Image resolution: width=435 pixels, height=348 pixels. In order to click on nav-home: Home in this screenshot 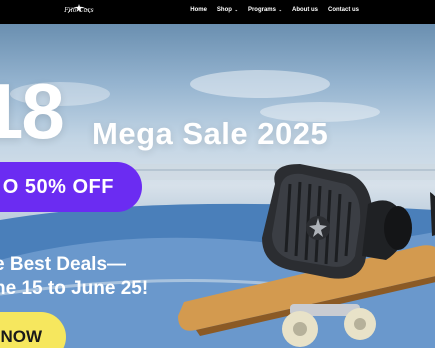, I will do `click(198, 10)`.